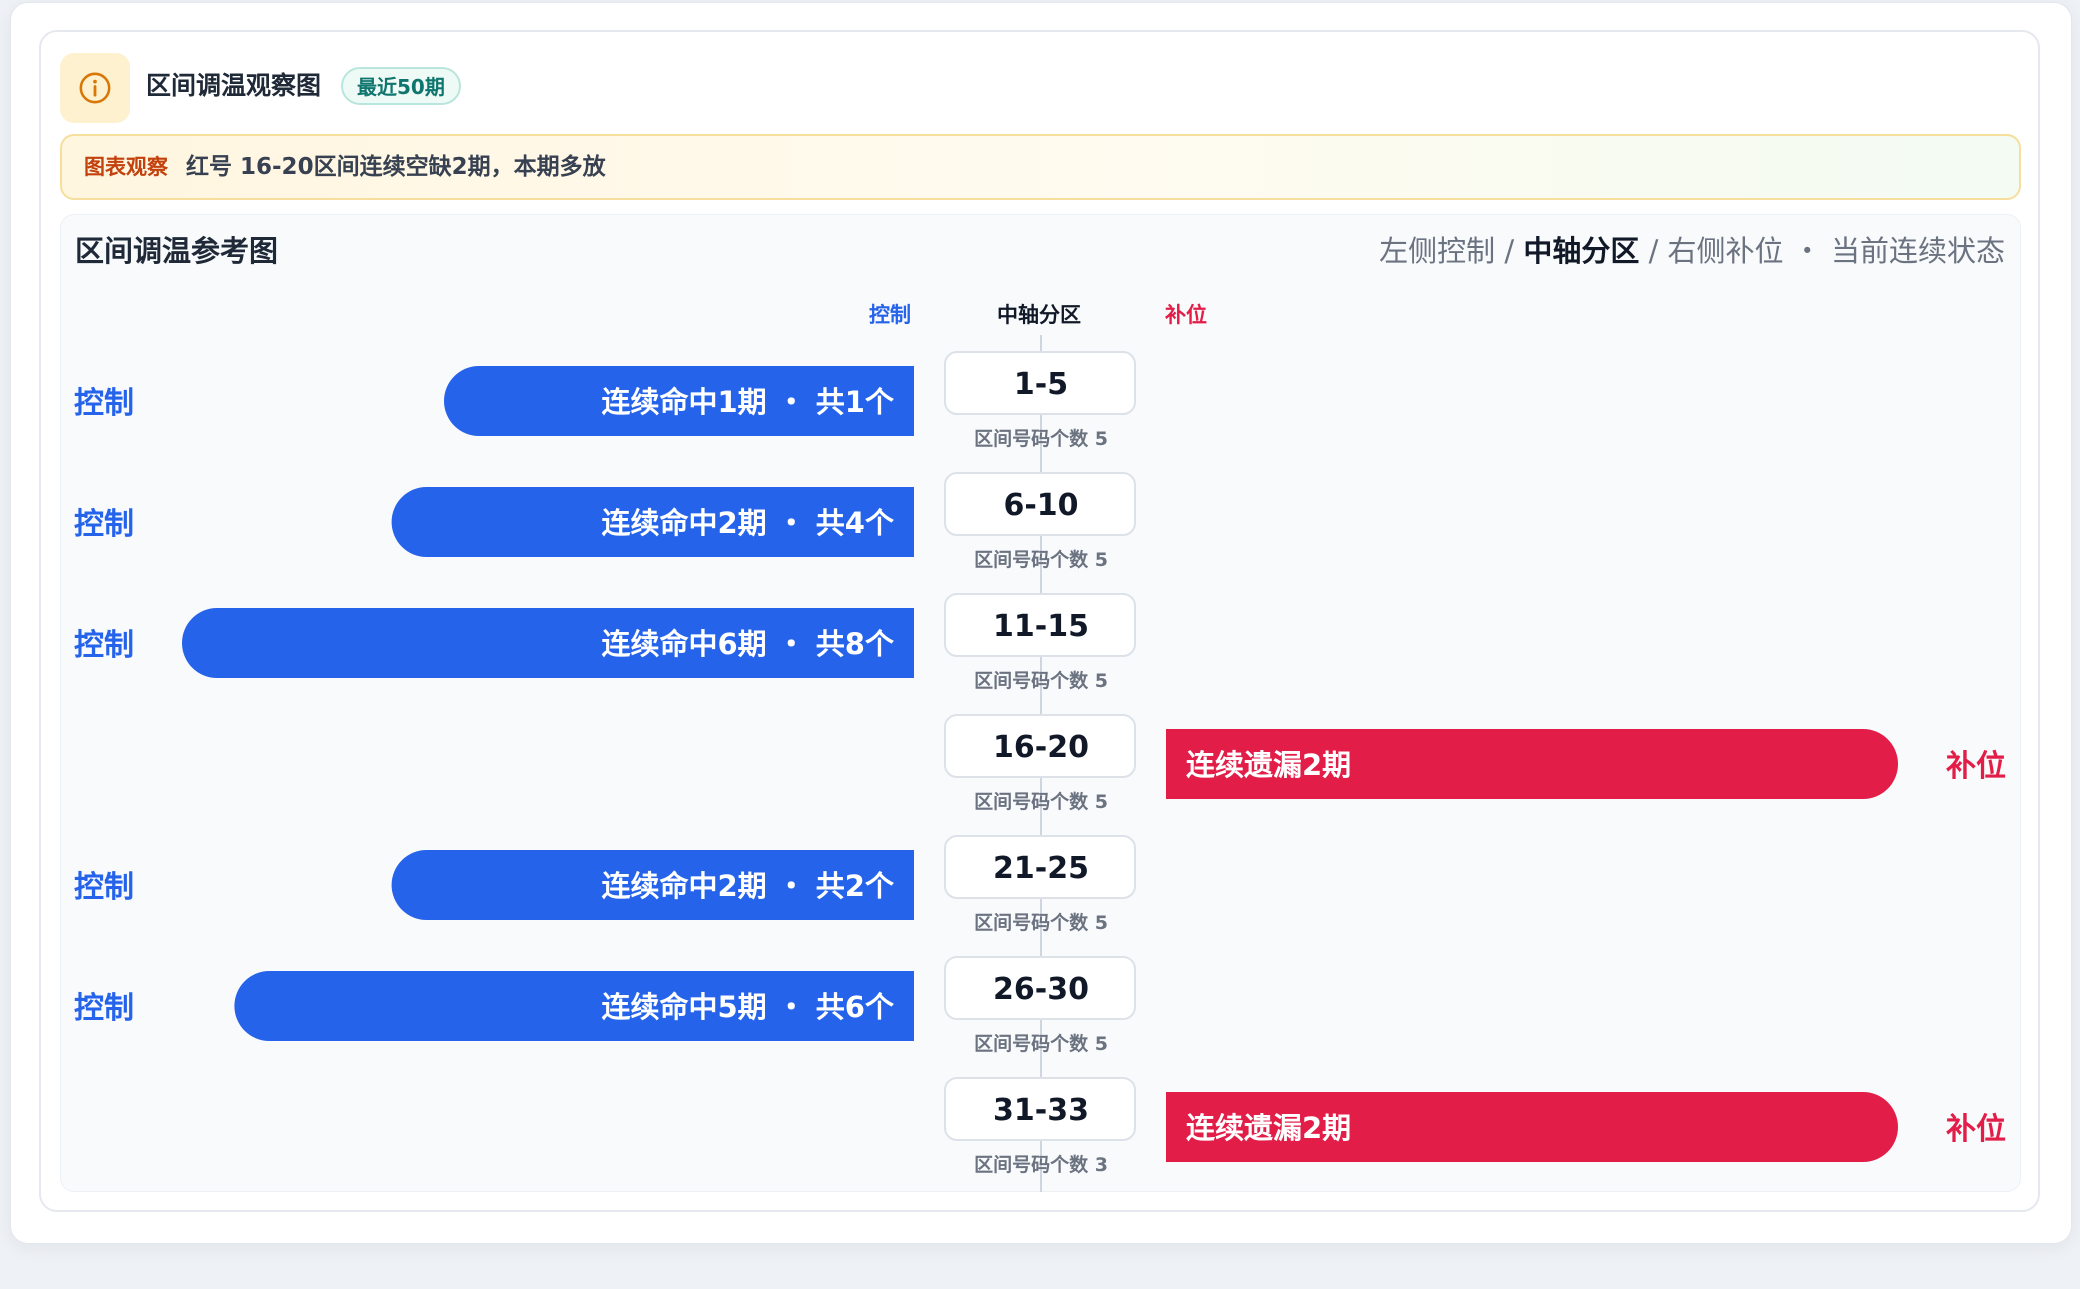 The height and width of the screenshot is (1289, 2080). Describe the element at coordinates (748, 644) in the screenshot. I see `control-bar-label: 连续命中6期 ・ 共8个` at that location.